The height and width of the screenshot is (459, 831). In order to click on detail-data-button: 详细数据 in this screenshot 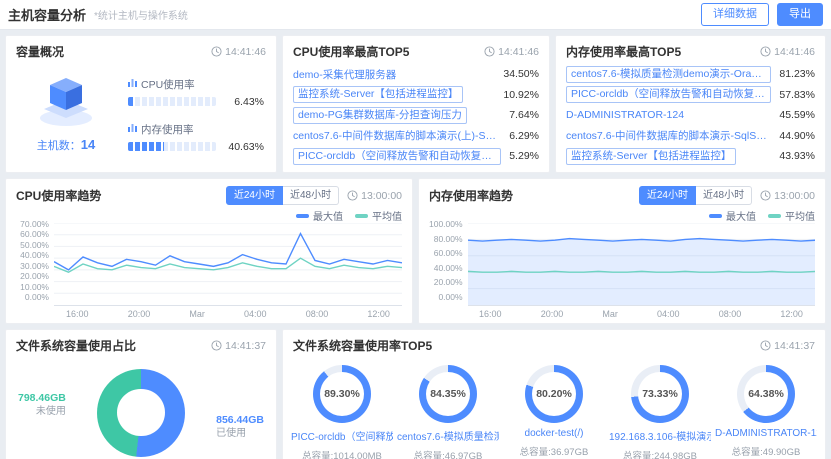, I will do `click(735, 14)`.